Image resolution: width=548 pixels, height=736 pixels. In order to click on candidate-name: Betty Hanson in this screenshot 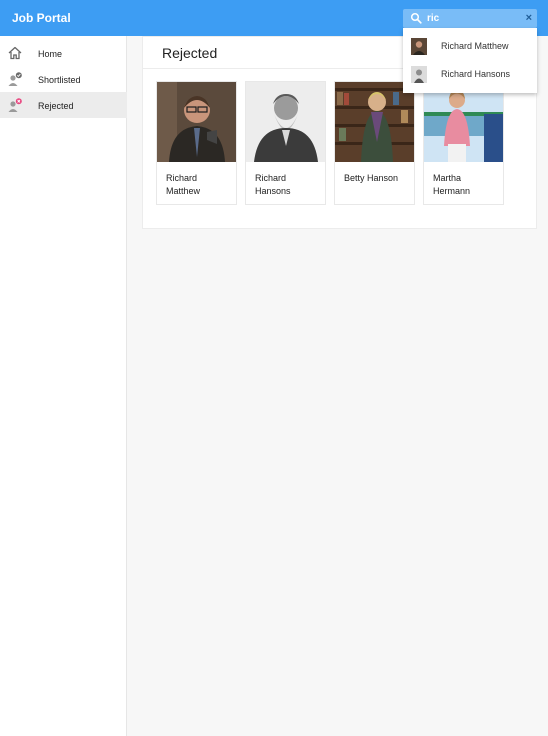, I will do `click(371, 178)`.